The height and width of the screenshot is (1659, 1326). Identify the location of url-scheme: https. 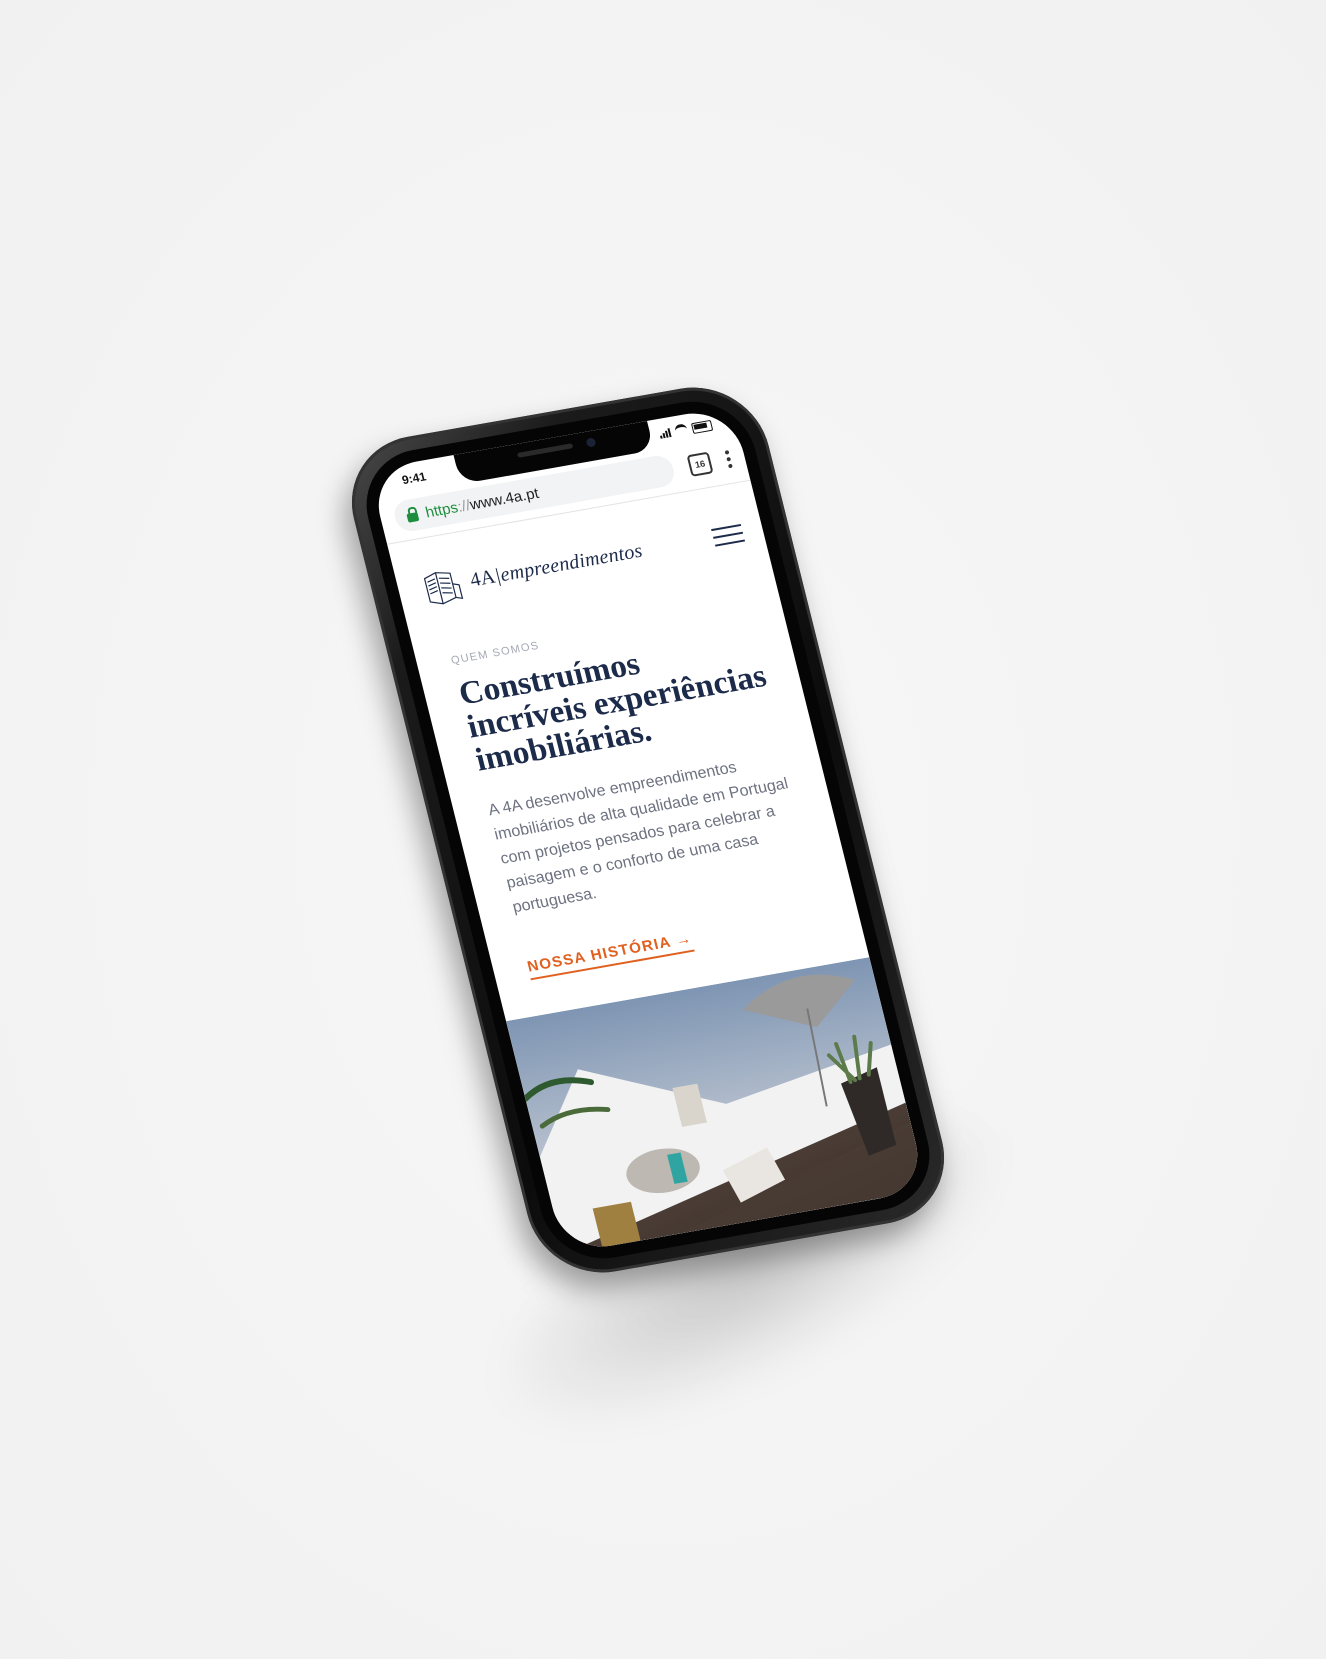
(441, 509).